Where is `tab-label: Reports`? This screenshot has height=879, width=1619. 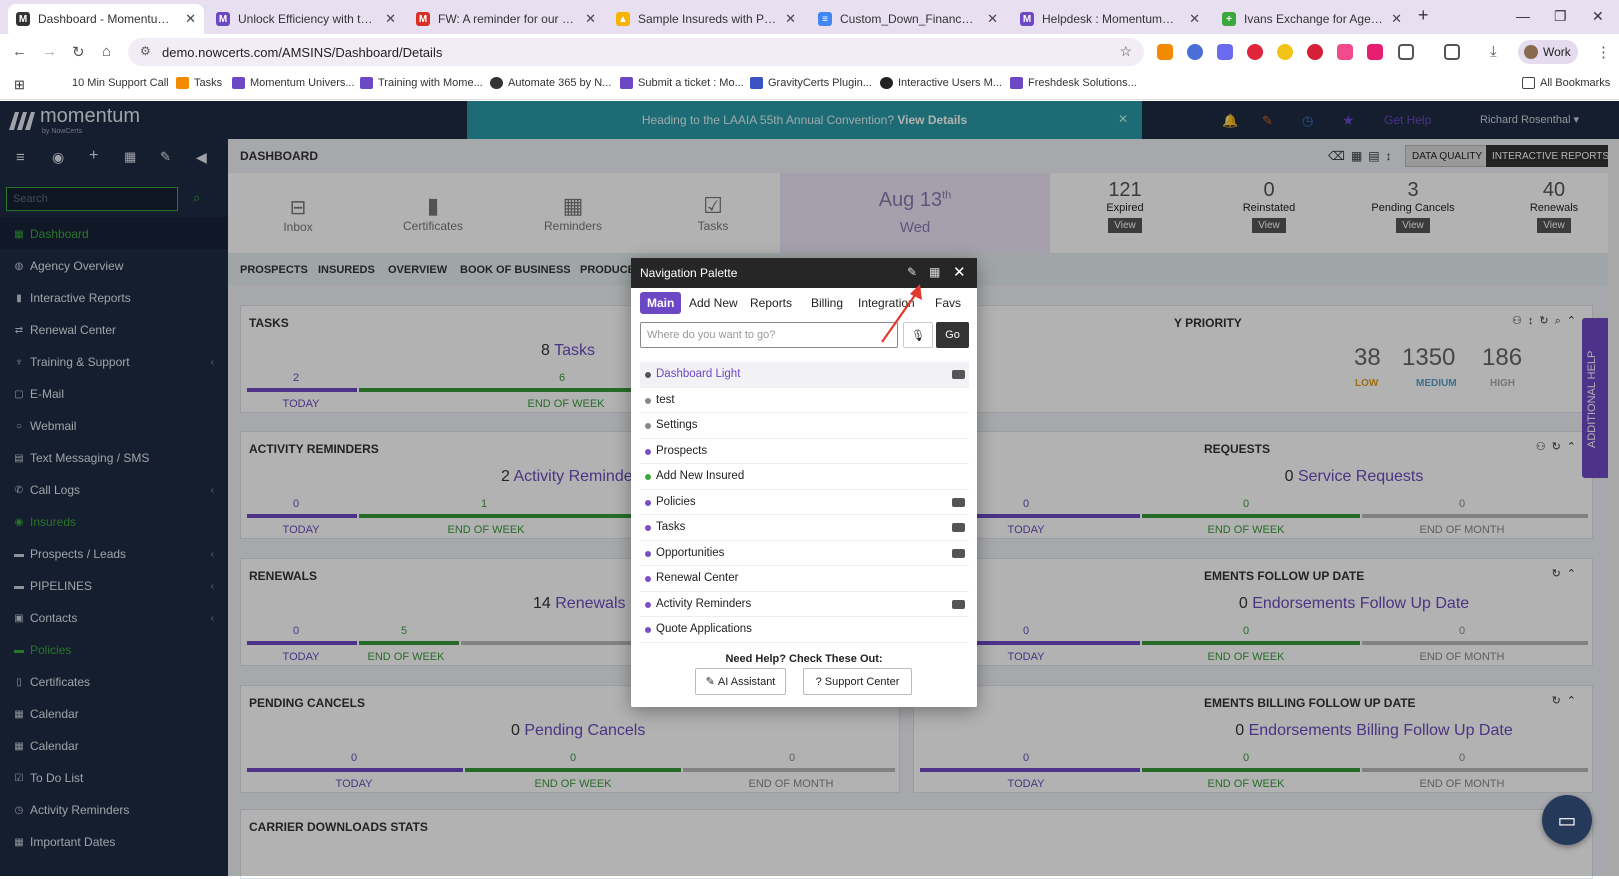
tab-label: Reports is located at coordinates (771, 303).